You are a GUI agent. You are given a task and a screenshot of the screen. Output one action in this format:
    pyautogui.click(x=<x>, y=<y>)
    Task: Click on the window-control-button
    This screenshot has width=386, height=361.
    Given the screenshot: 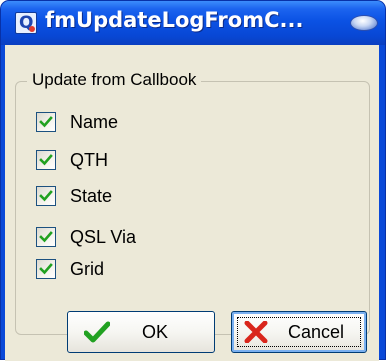 What is the action you would take?
    pyautogui.click(x=364, y=23)
    